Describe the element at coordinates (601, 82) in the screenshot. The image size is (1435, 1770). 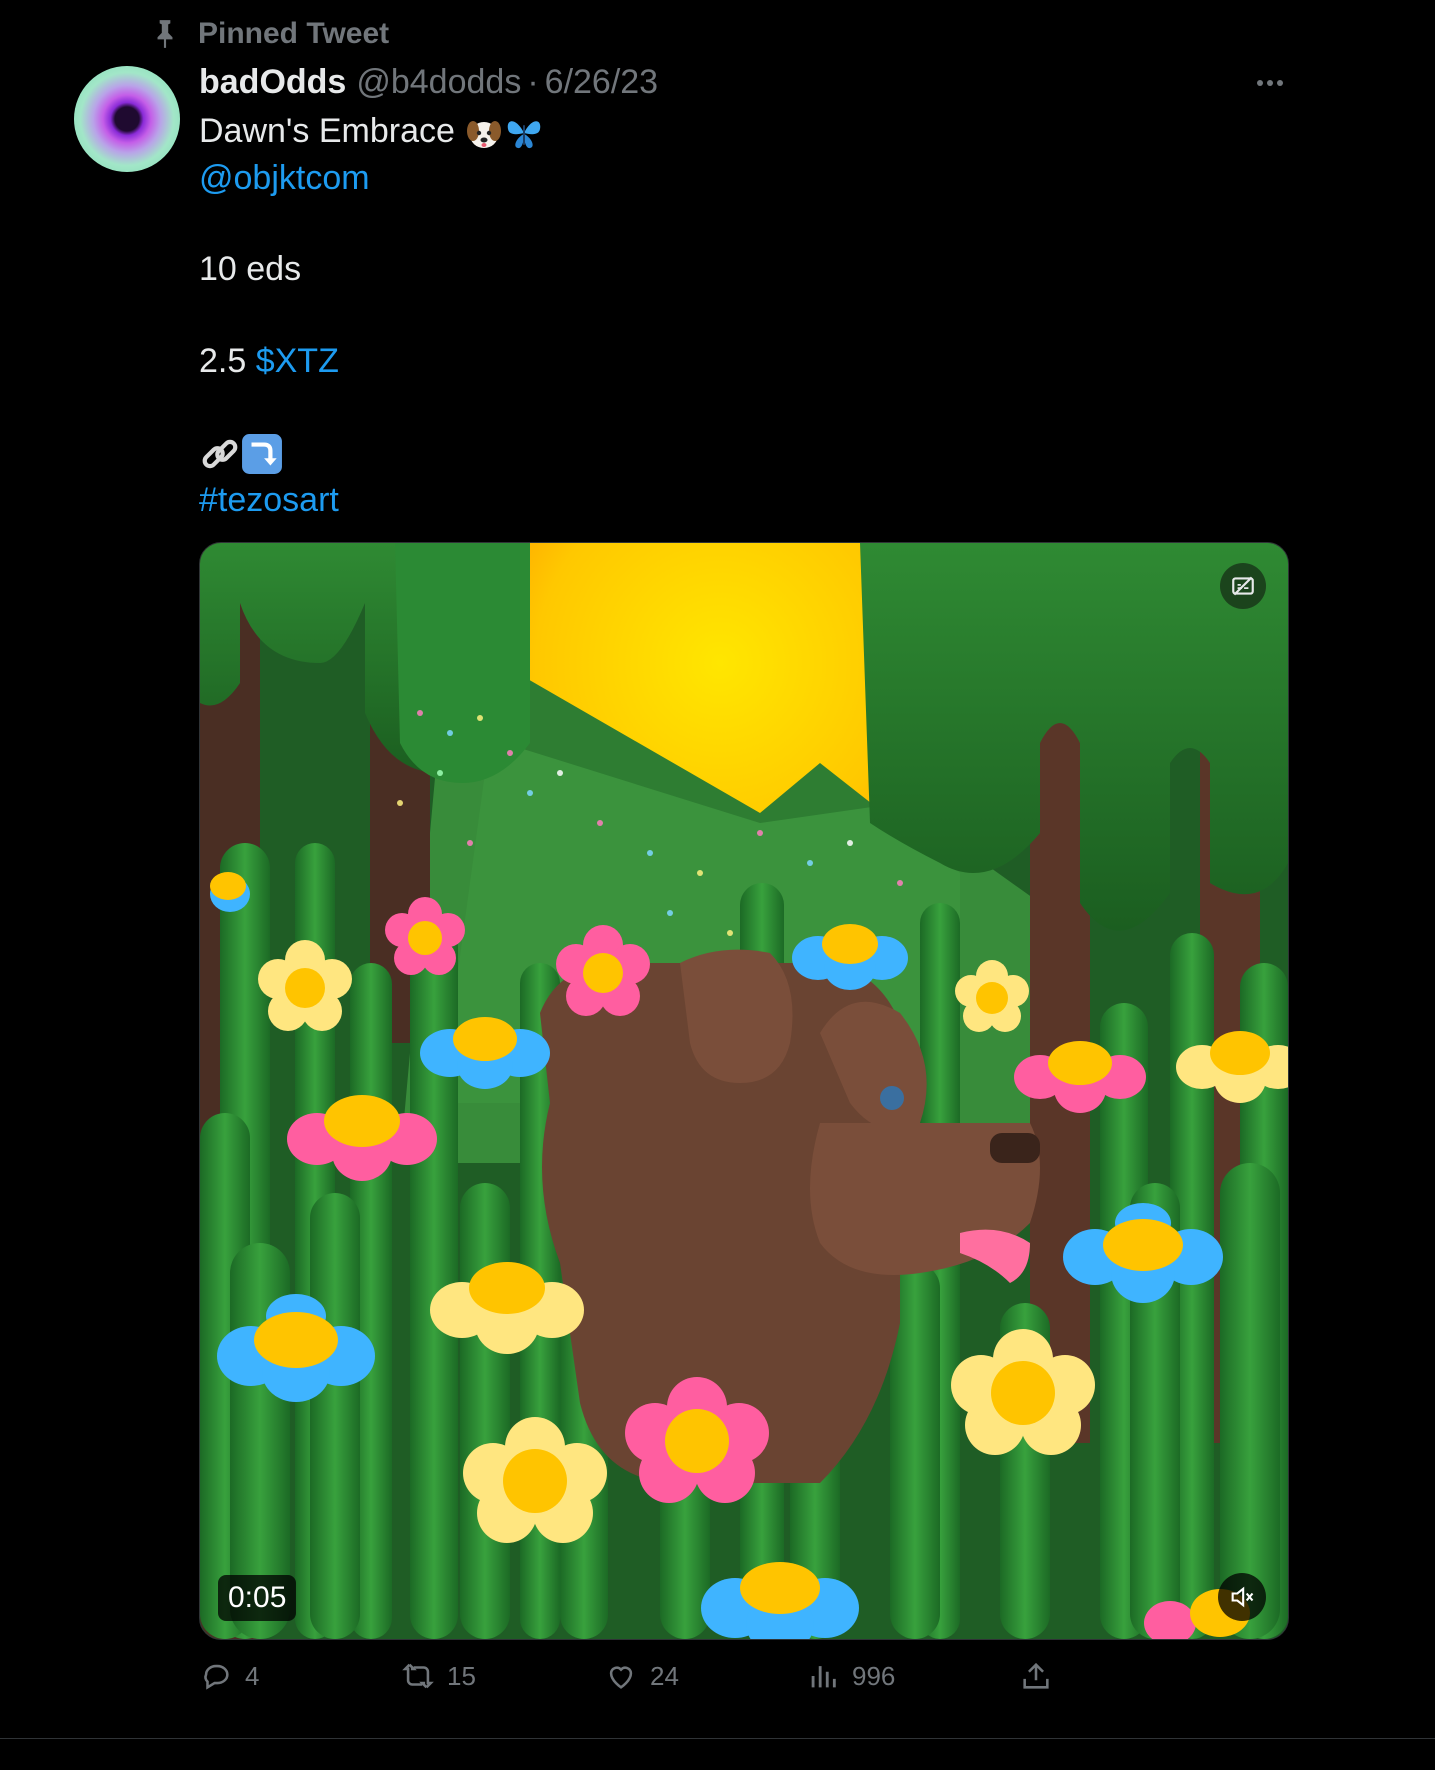
I see `tweet-date: 6/26/23` at that location.